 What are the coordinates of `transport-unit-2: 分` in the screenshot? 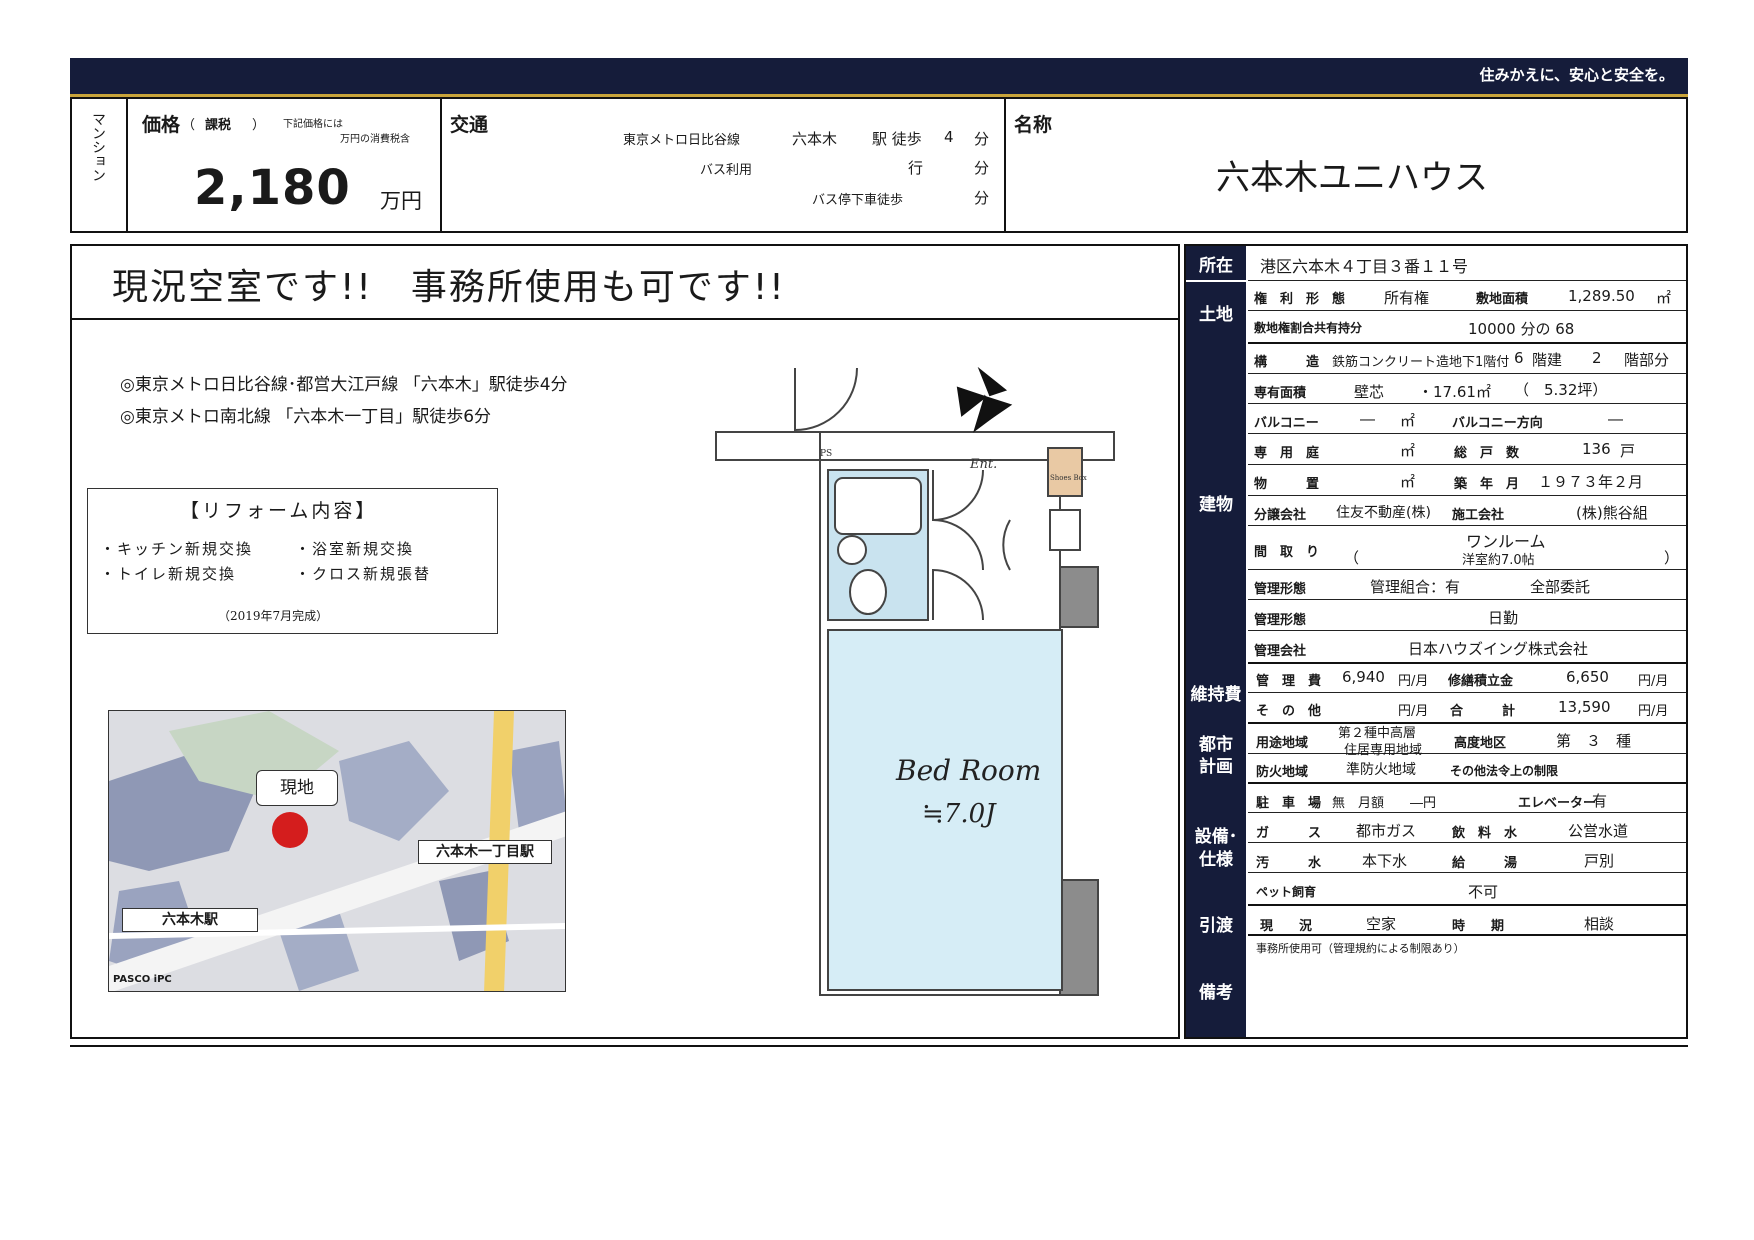 It's located at (982, 168).